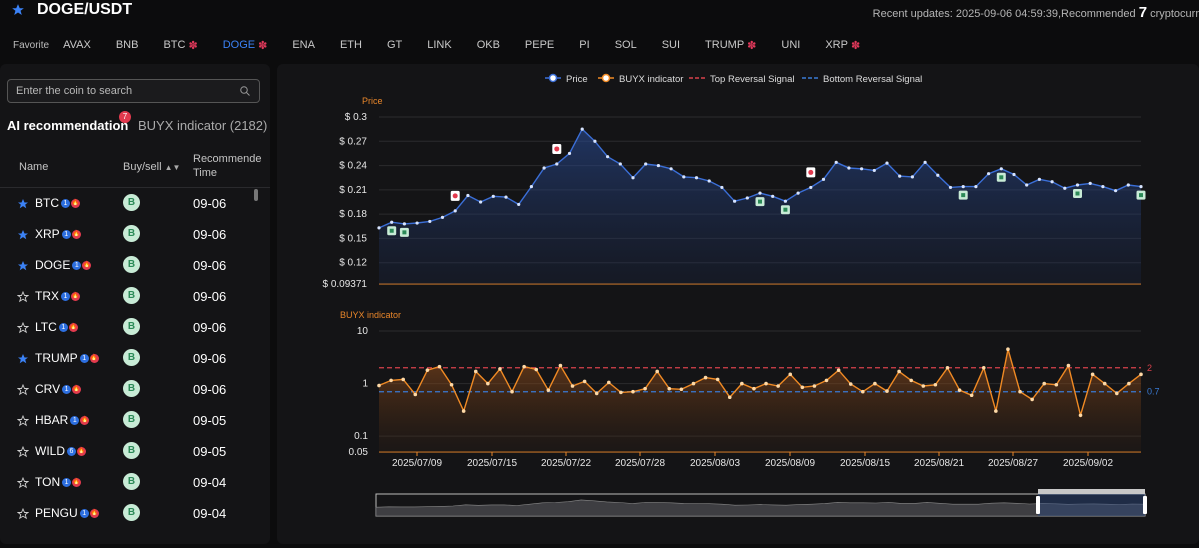 This screenshot has width=1199, height=548. I want to click on favorite-coin-label: SUI, so click(671, 45).